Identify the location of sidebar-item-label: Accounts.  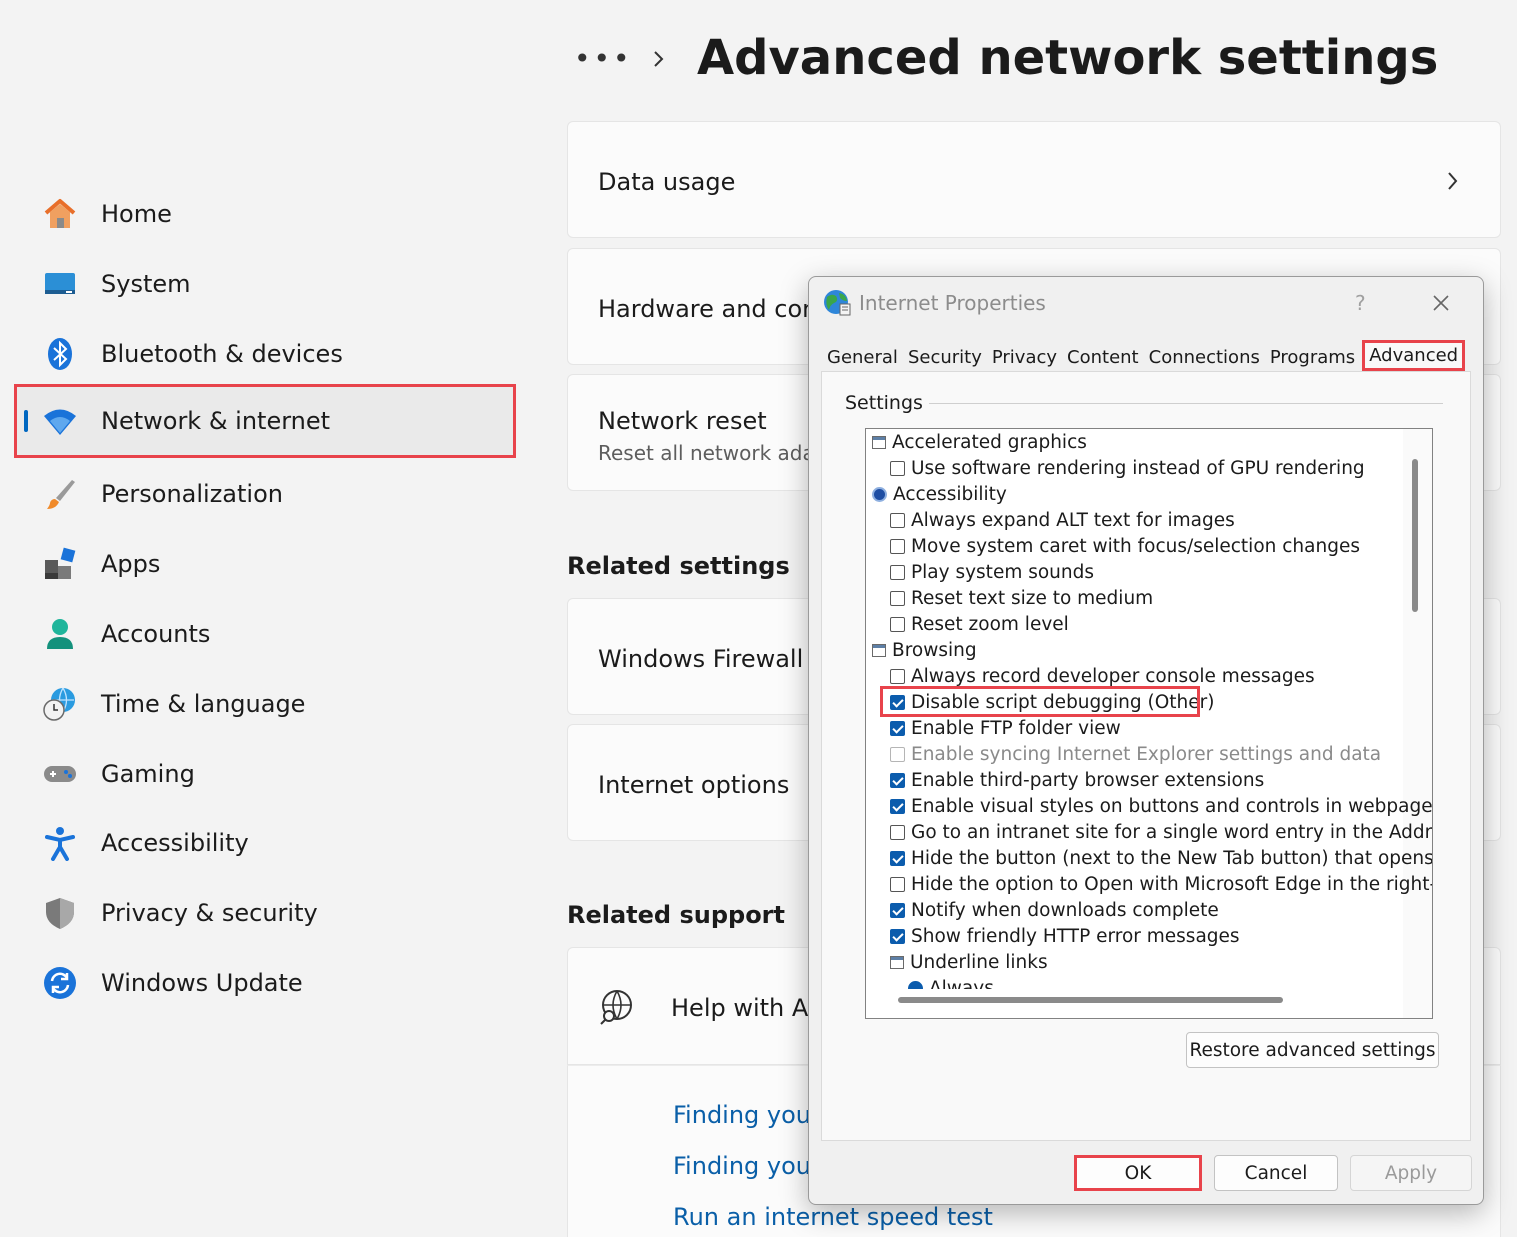
(156, 634).